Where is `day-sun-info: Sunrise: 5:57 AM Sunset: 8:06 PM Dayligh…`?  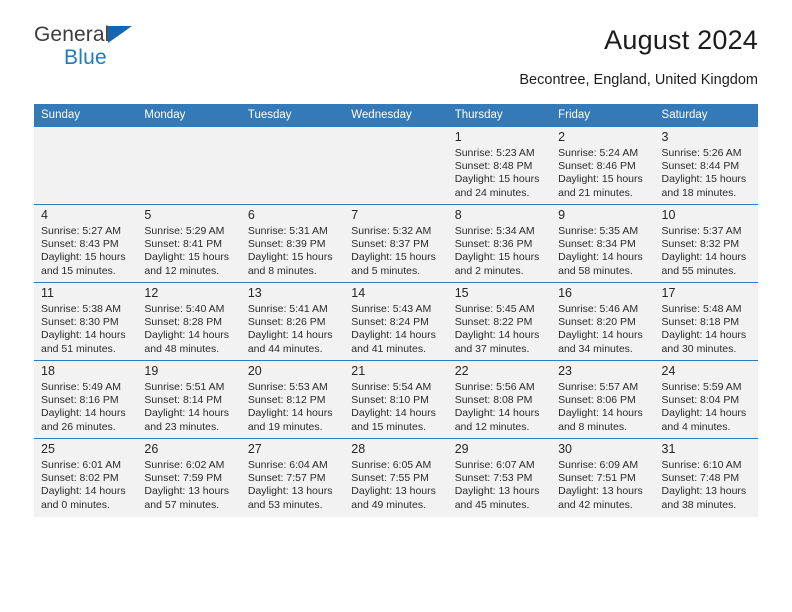 day-sun-info: Sunrise: 5:57 AM Sunset: 8:06 PM Dayligh… is located at coordinates (600, 407).